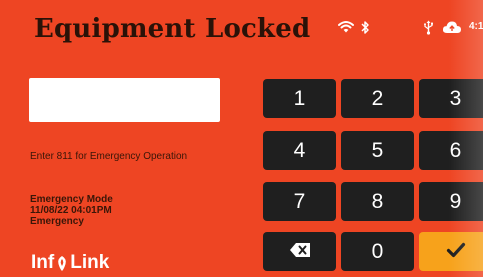  I want to click on key-2: 2, so click(377, 98).